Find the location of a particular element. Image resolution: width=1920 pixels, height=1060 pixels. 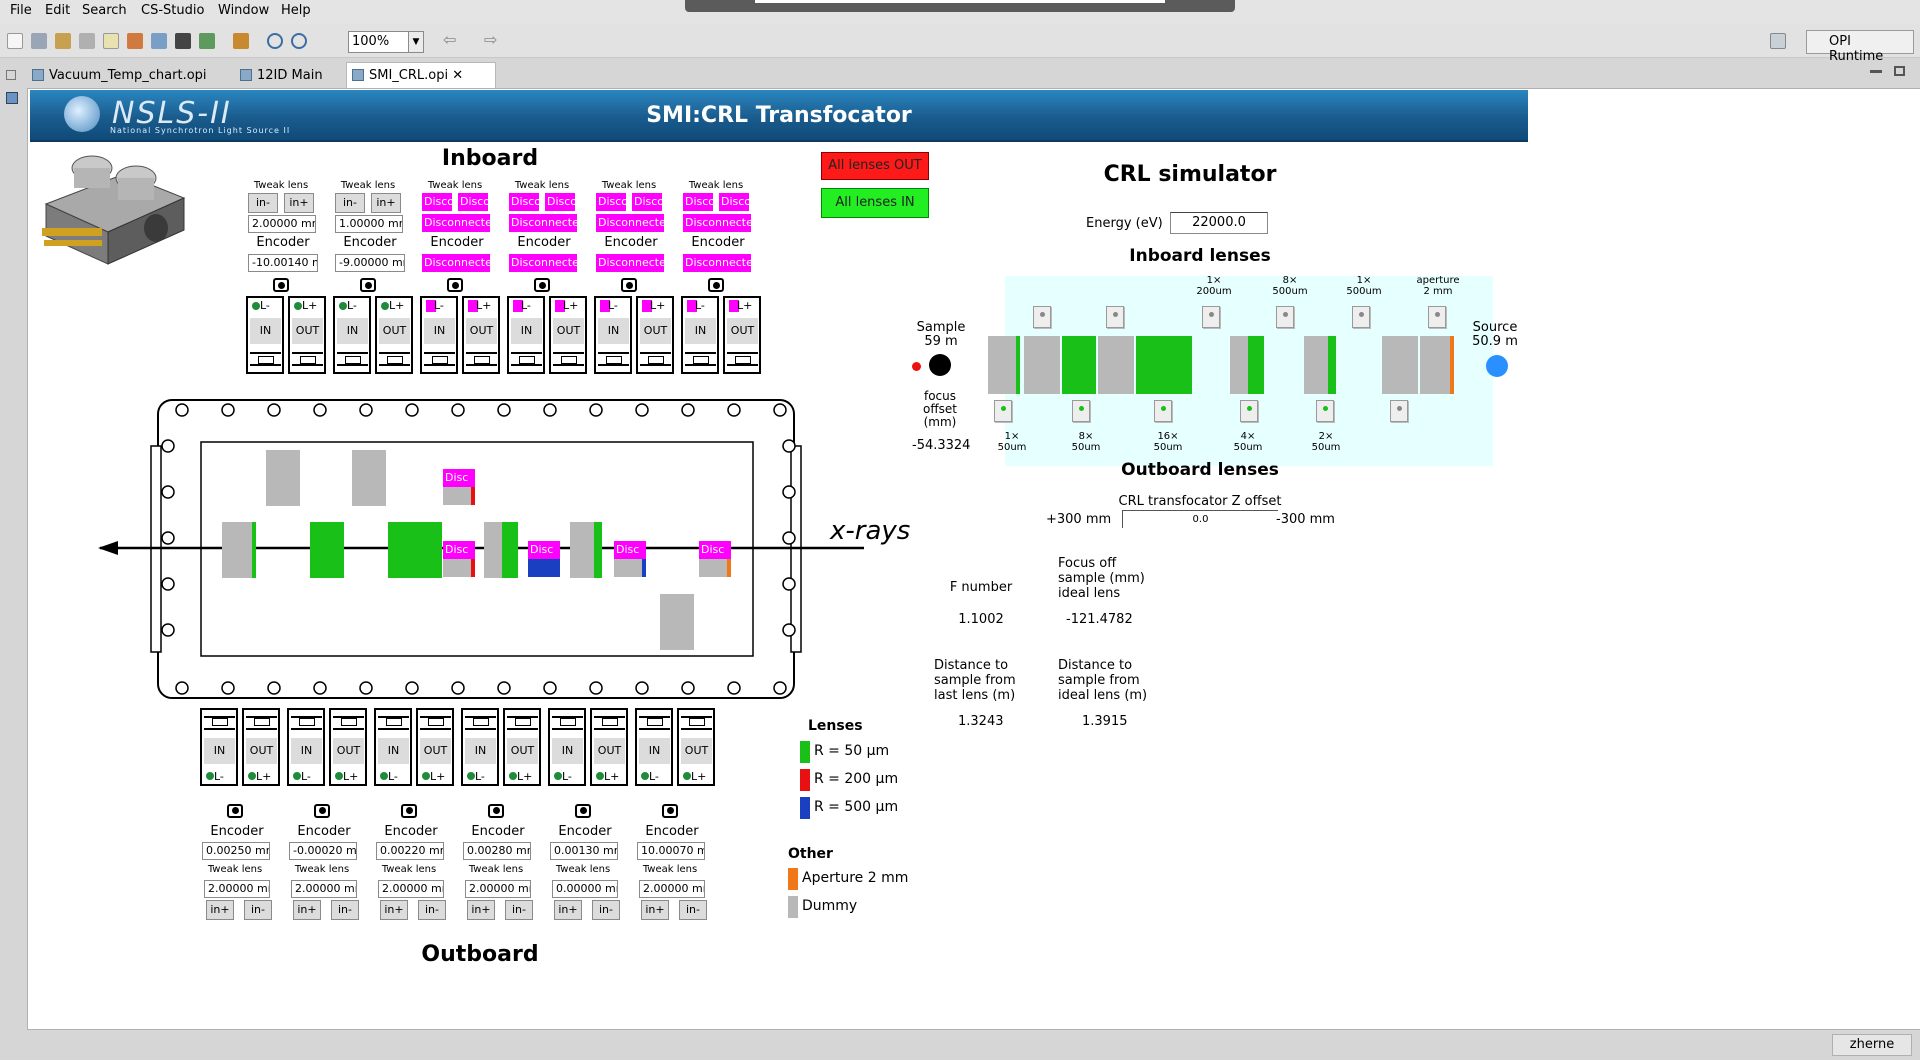

tweak-value-input: 0.00000 mm is located at coordinates (585, 889).